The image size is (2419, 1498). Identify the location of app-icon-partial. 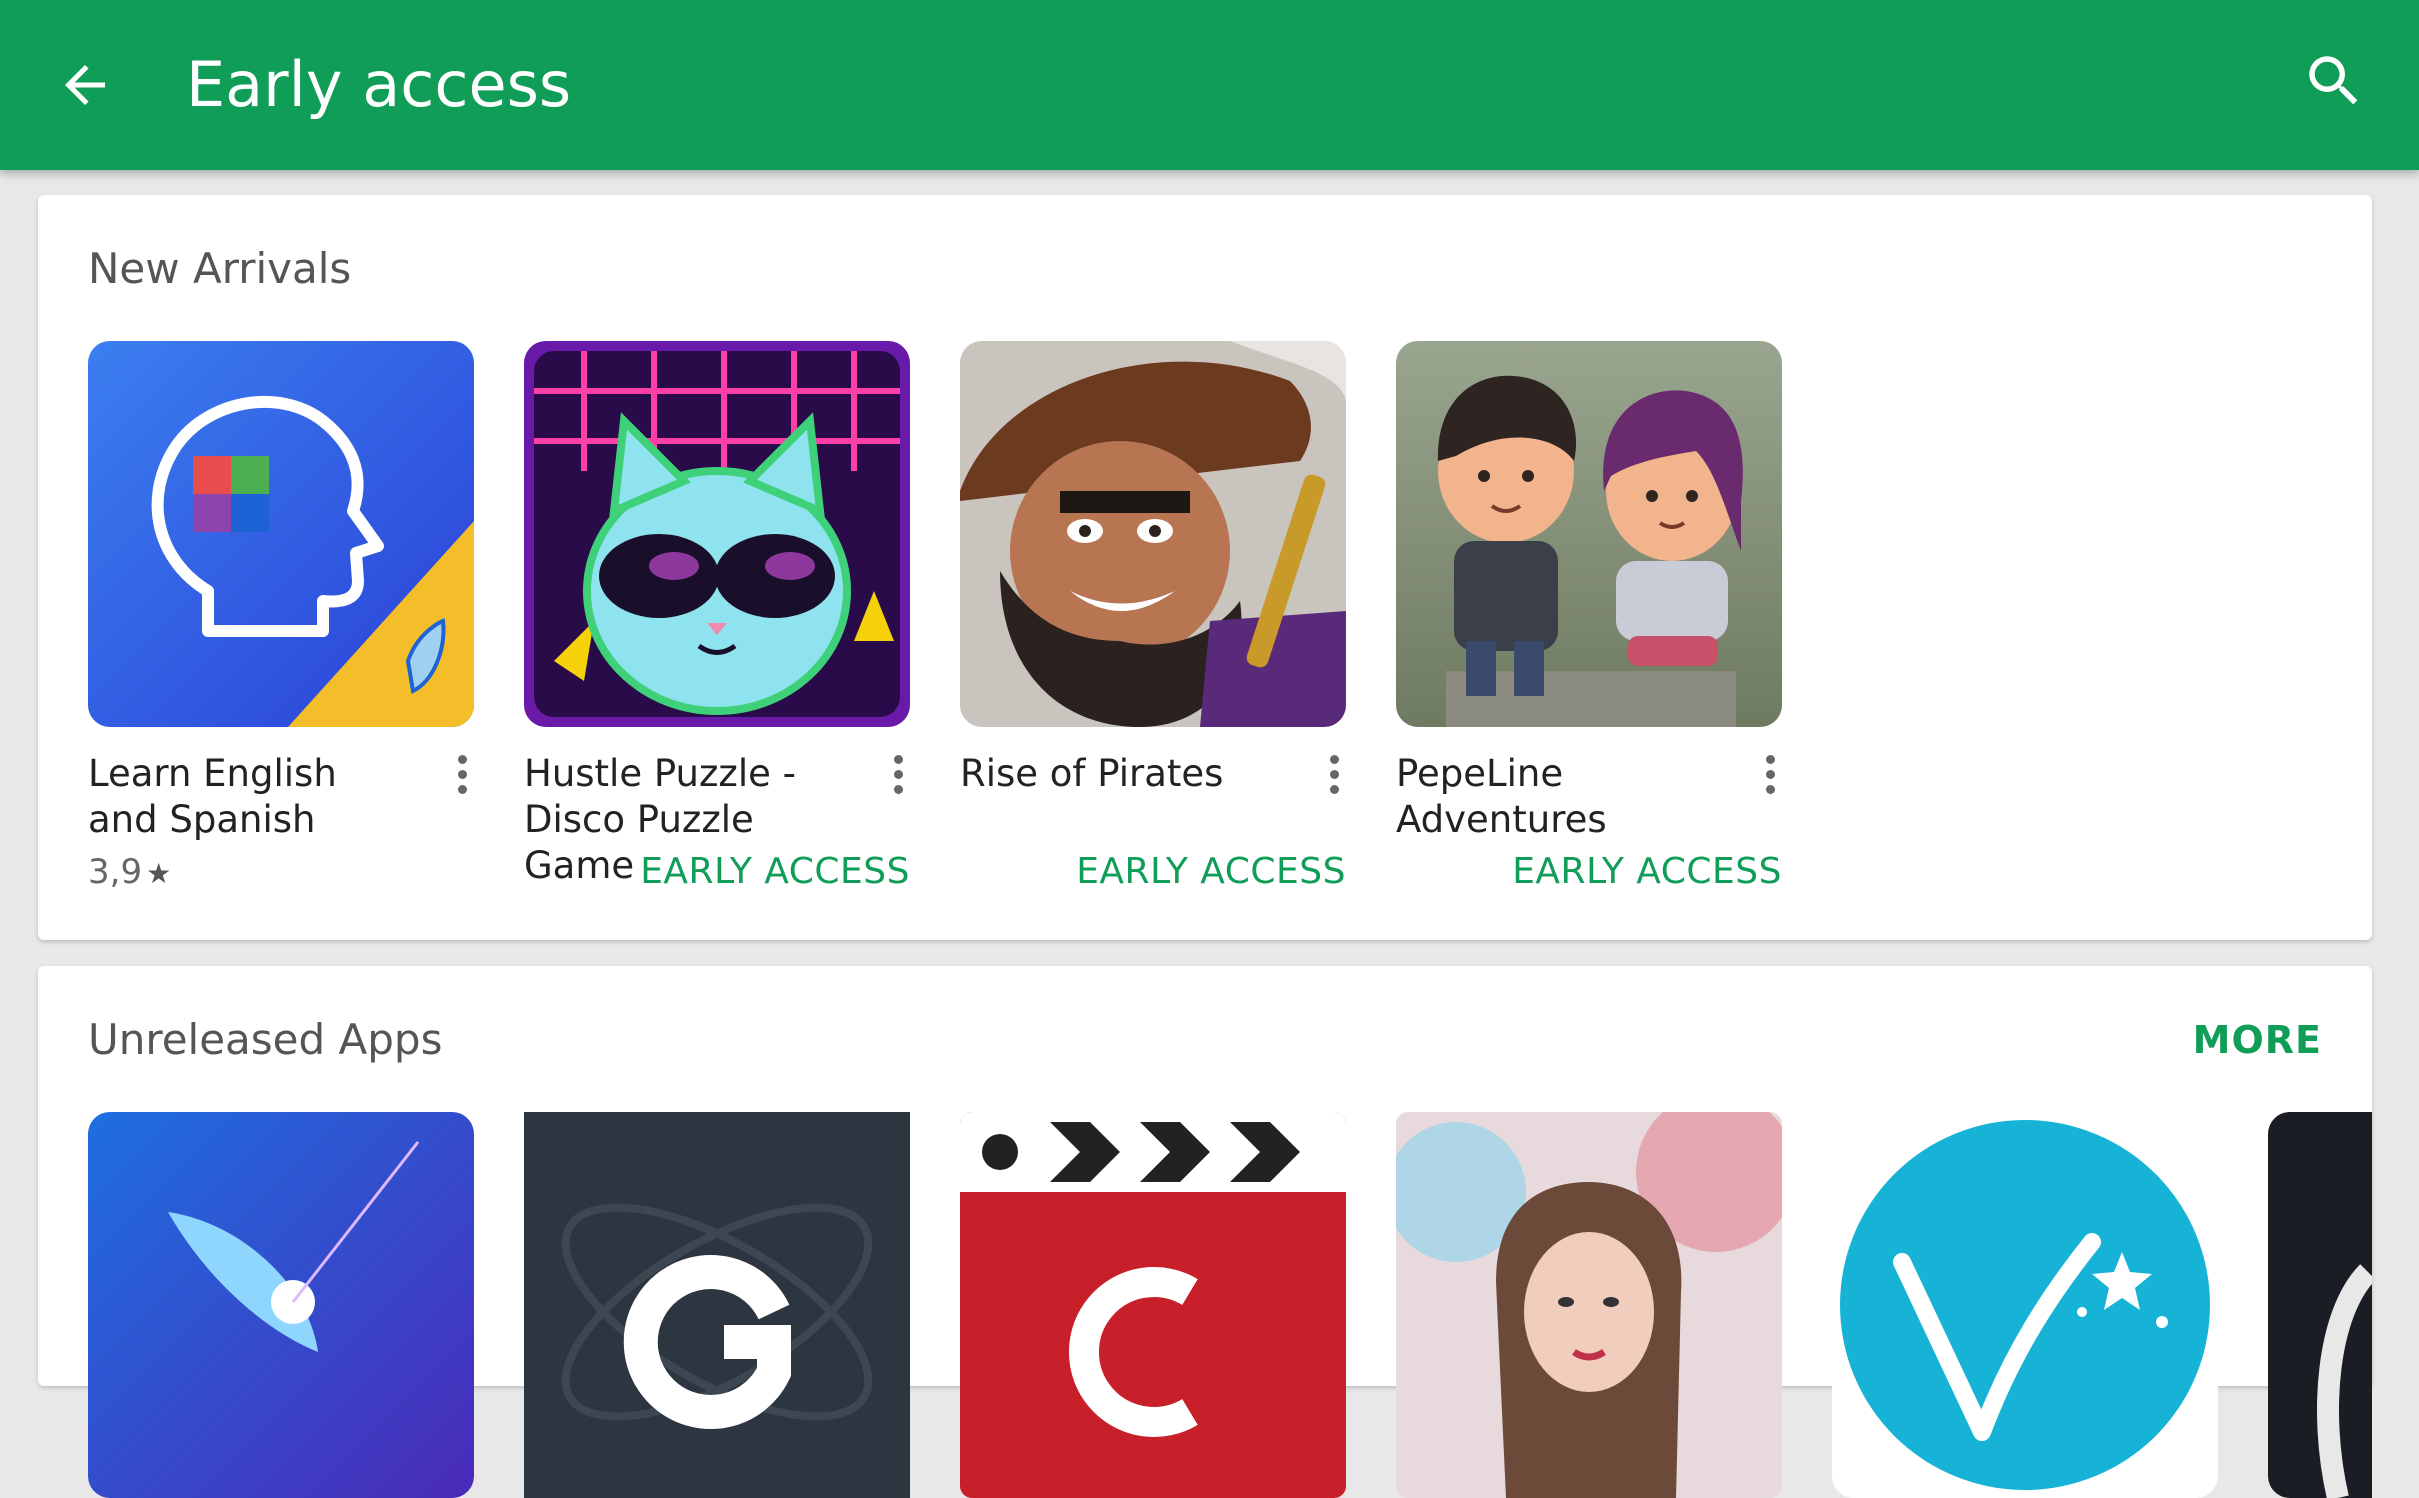
(2320, 1305).